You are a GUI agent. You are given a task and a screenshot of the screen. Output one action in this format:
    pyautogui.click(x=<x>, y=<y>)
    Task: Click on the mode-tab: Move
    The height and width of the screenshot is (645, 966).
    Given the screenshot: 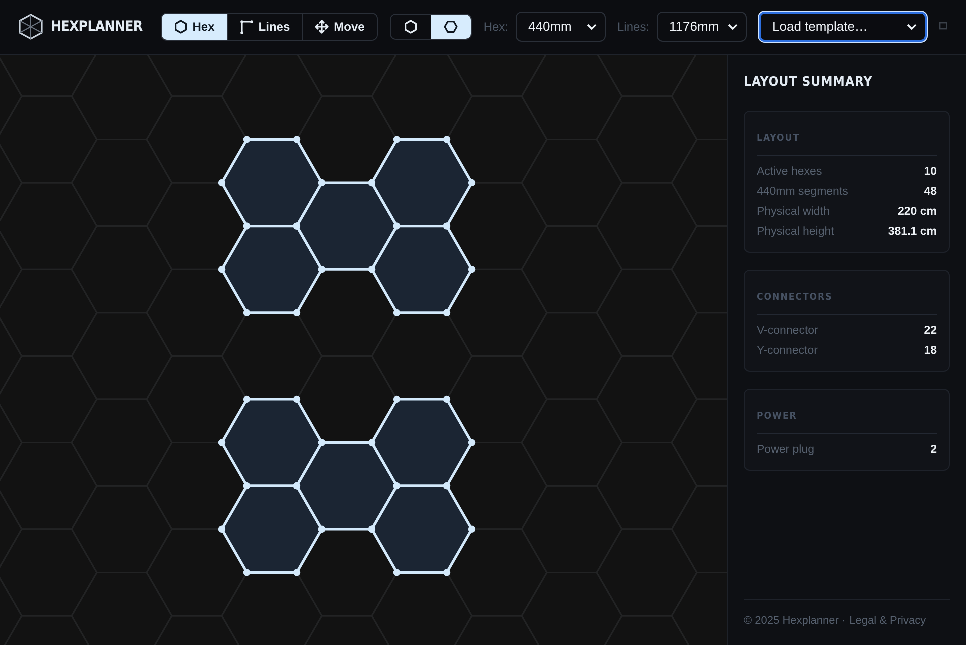 What is the action you would take?
    pyautogui.click(x=339, y=27)
    